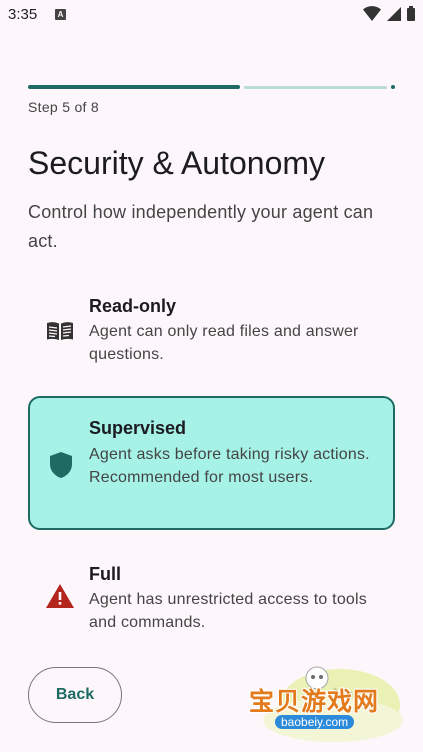 The height and width of the screenshot is (752, 423). I want to click on bottom-bar, so click(211, 750).